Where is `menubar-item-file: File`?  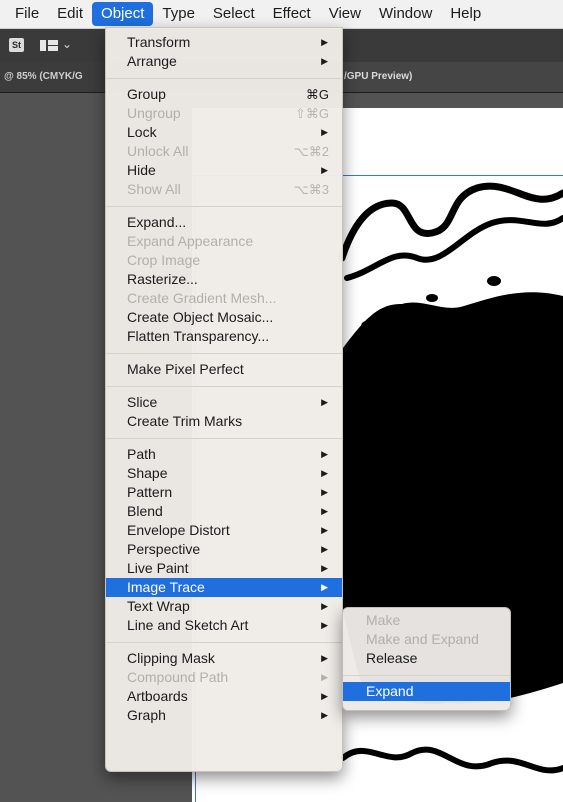
menubar-item-file: File is located at coordinates (24, 14).